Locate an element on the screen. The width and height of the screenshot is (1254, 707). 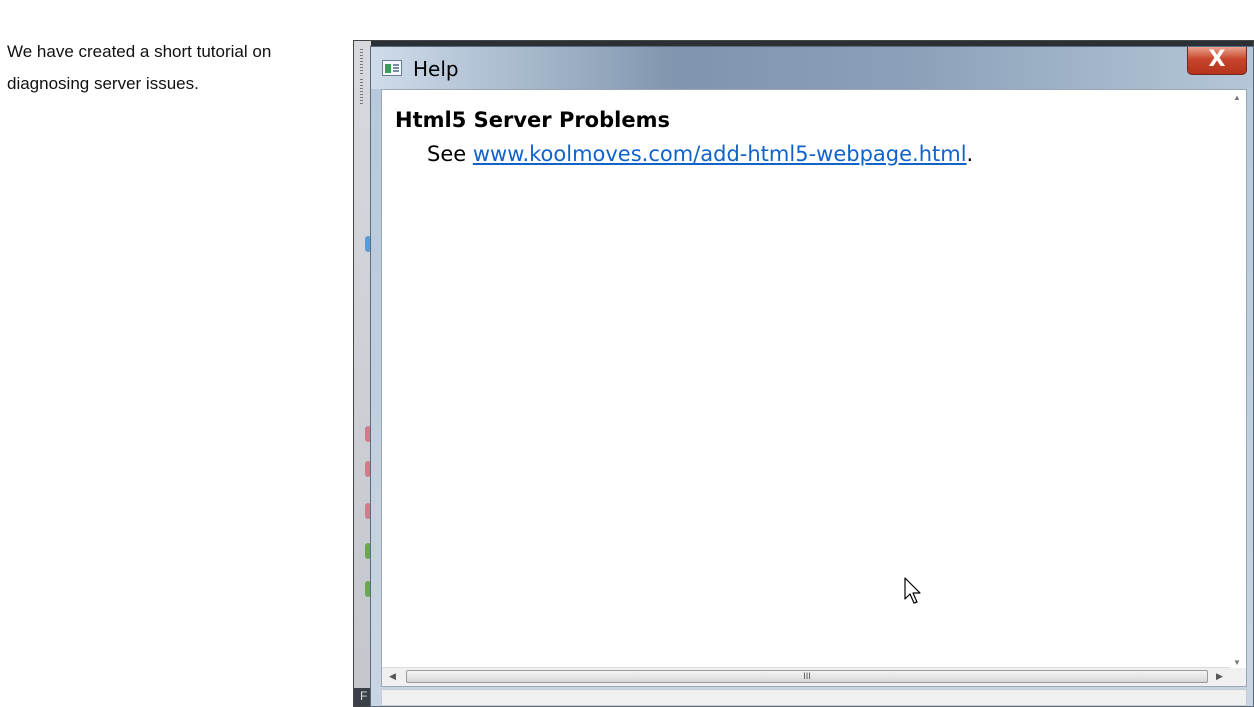
help-window-icon is located at coordinates (392, 68).